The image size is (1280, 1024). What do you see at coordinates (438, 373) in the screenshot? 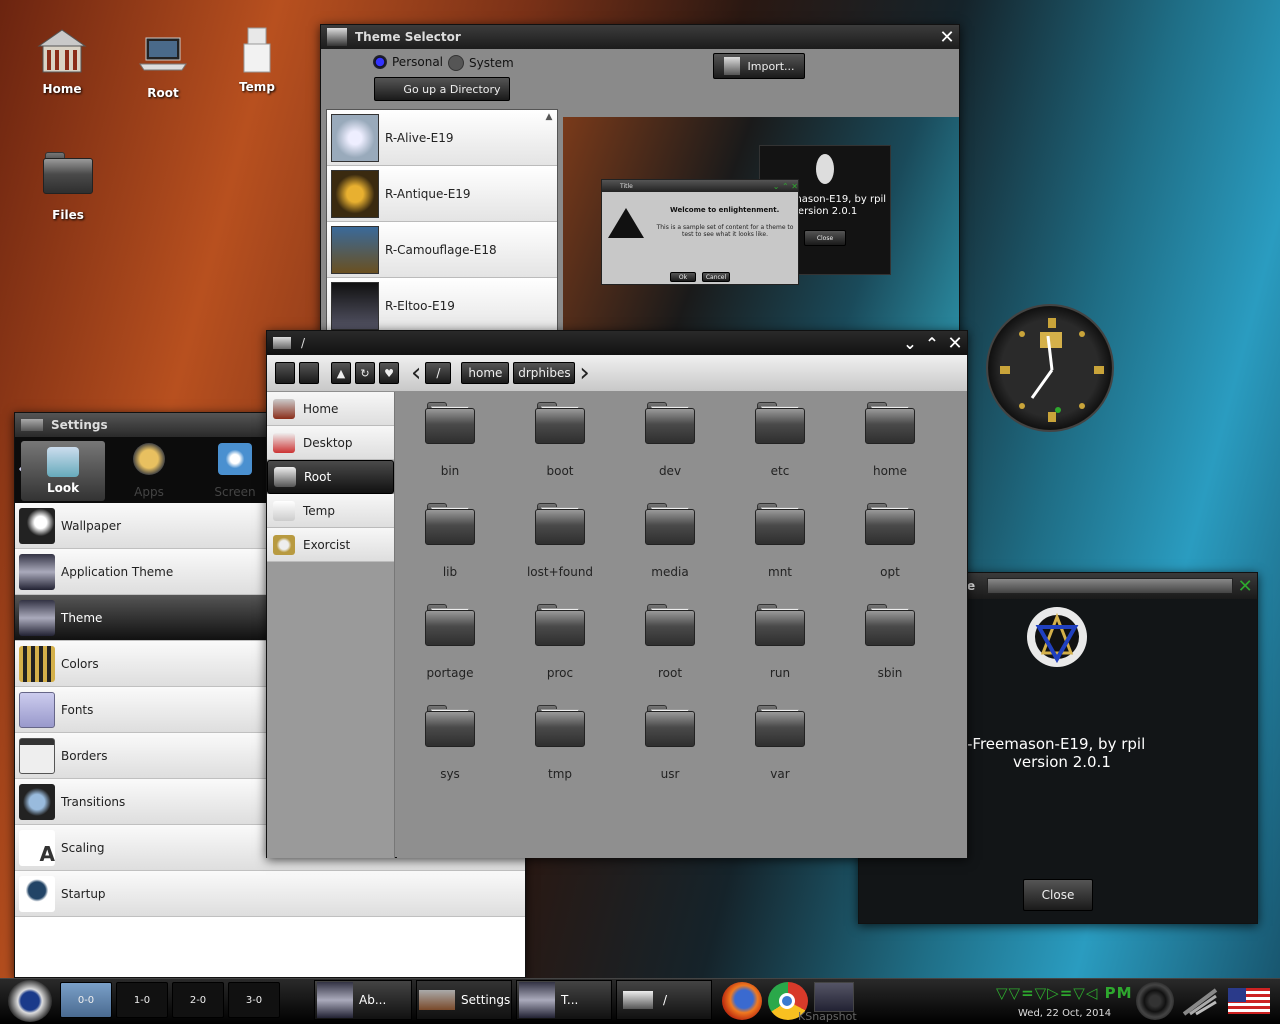
I see `breadcrumb-root: /` at bounding box center [438, 373].